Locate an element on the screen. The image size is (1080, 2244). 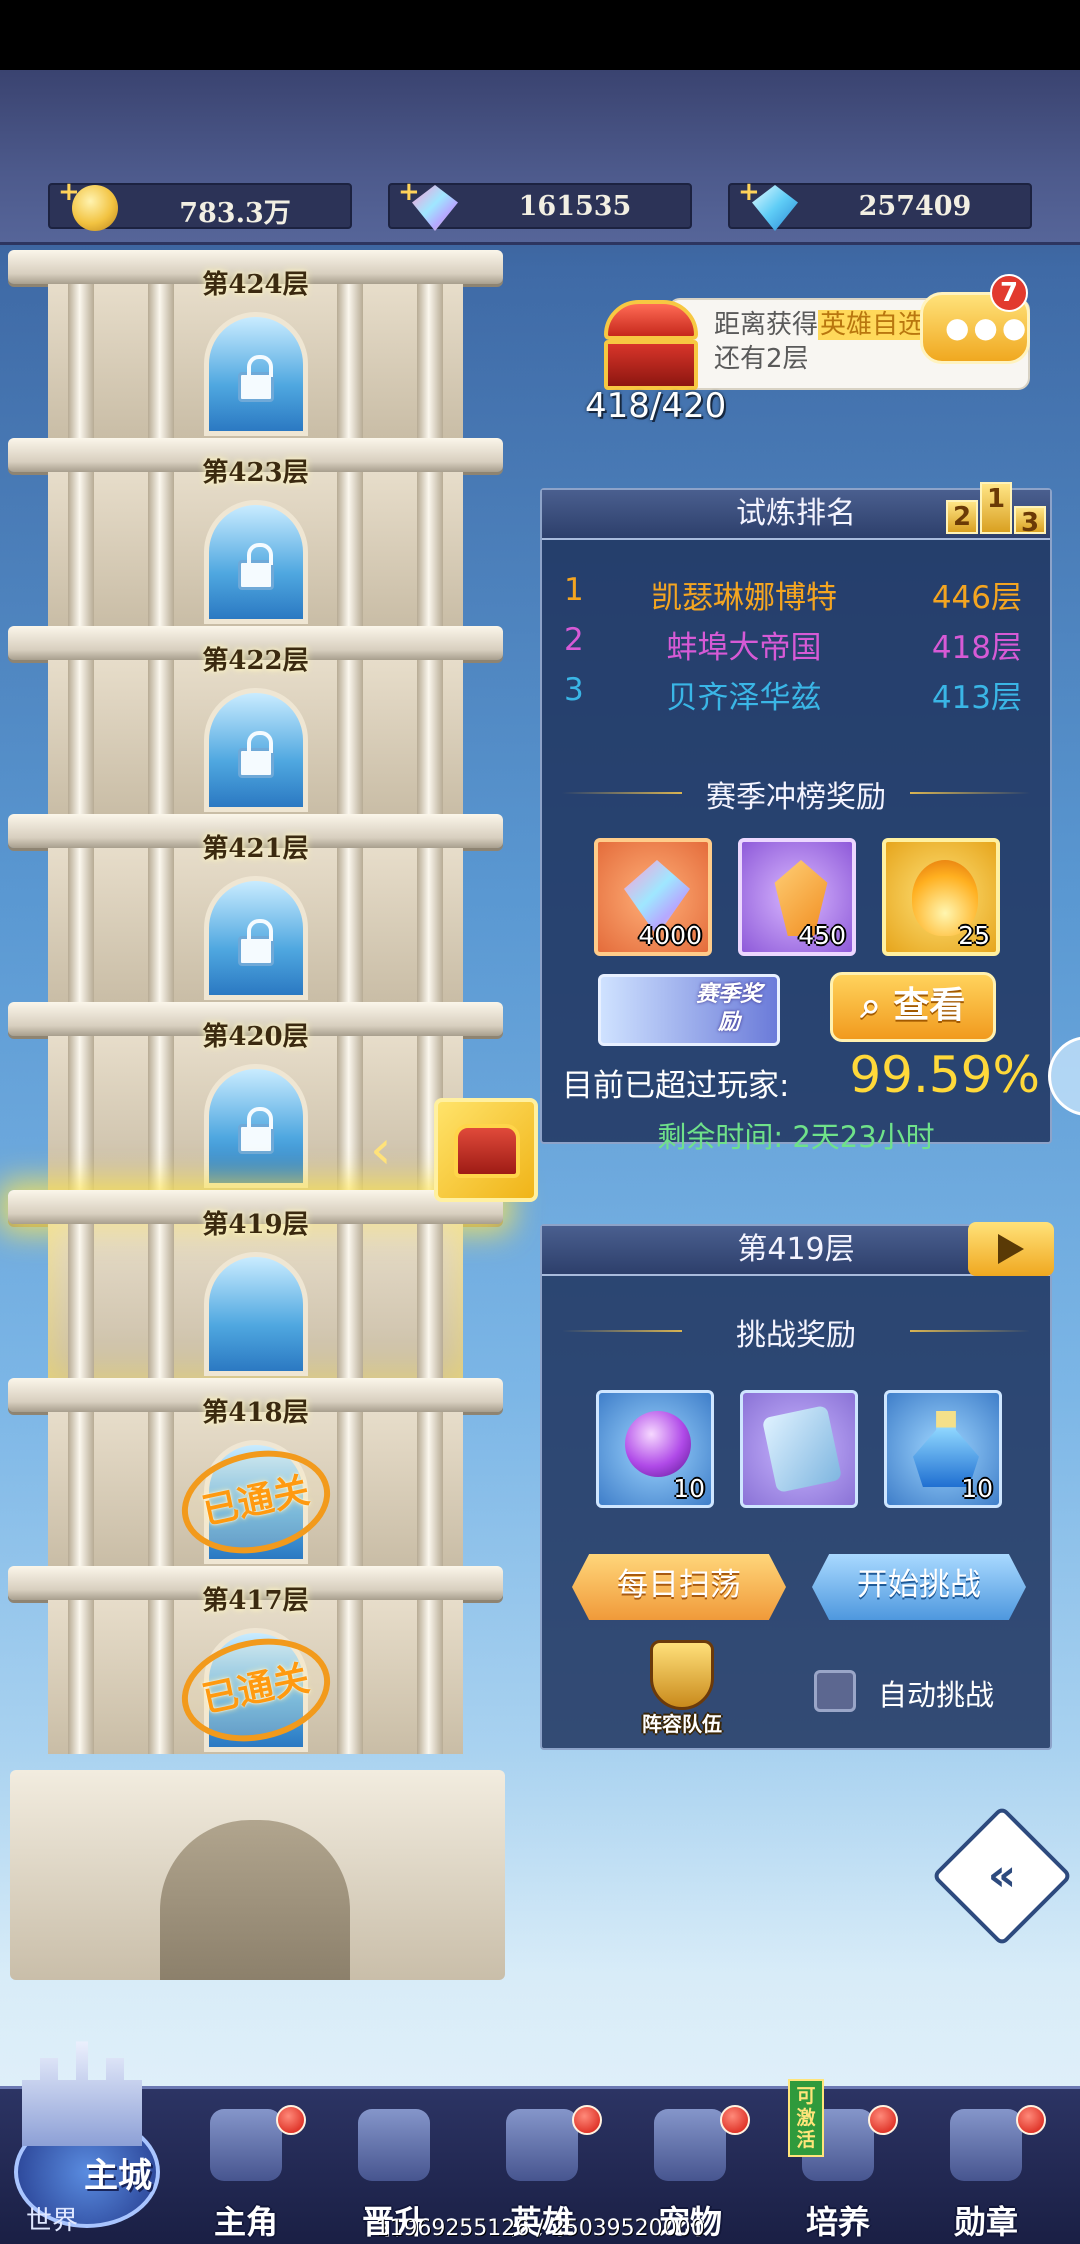
floor-423: 第423层 is located at coordinates (255, 532).